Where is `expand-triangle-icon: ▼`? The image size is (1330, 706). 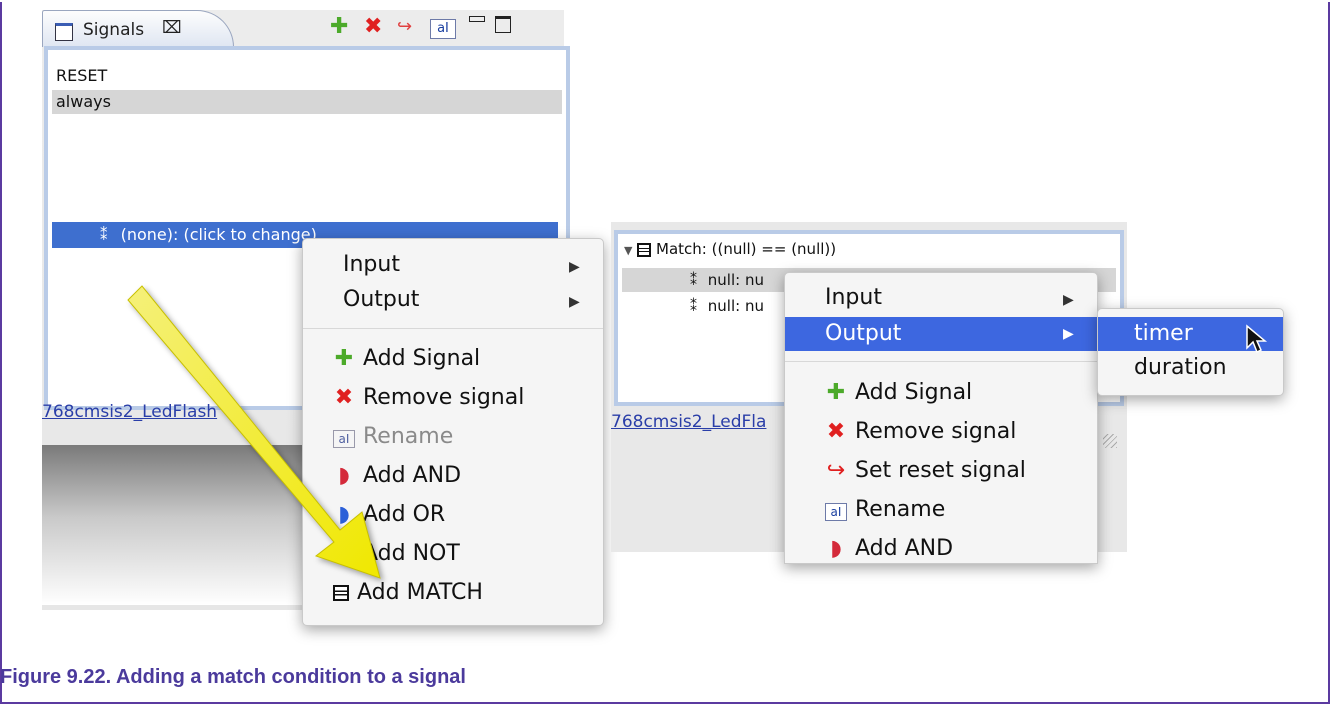 expand-triangle-icon: ▼ is located at coordinates (628, 250).